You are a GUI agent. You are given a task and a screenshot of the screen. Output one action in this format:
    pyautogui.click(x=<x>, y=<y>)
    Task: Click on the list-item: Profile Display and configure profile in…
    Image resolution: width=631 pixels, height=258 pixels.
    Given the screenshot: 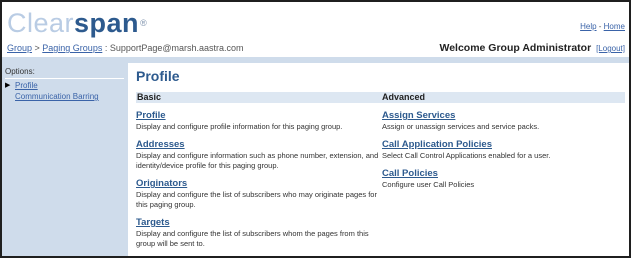 What is the action you would take?
    pyautogui.click(x=258, y=121)
    